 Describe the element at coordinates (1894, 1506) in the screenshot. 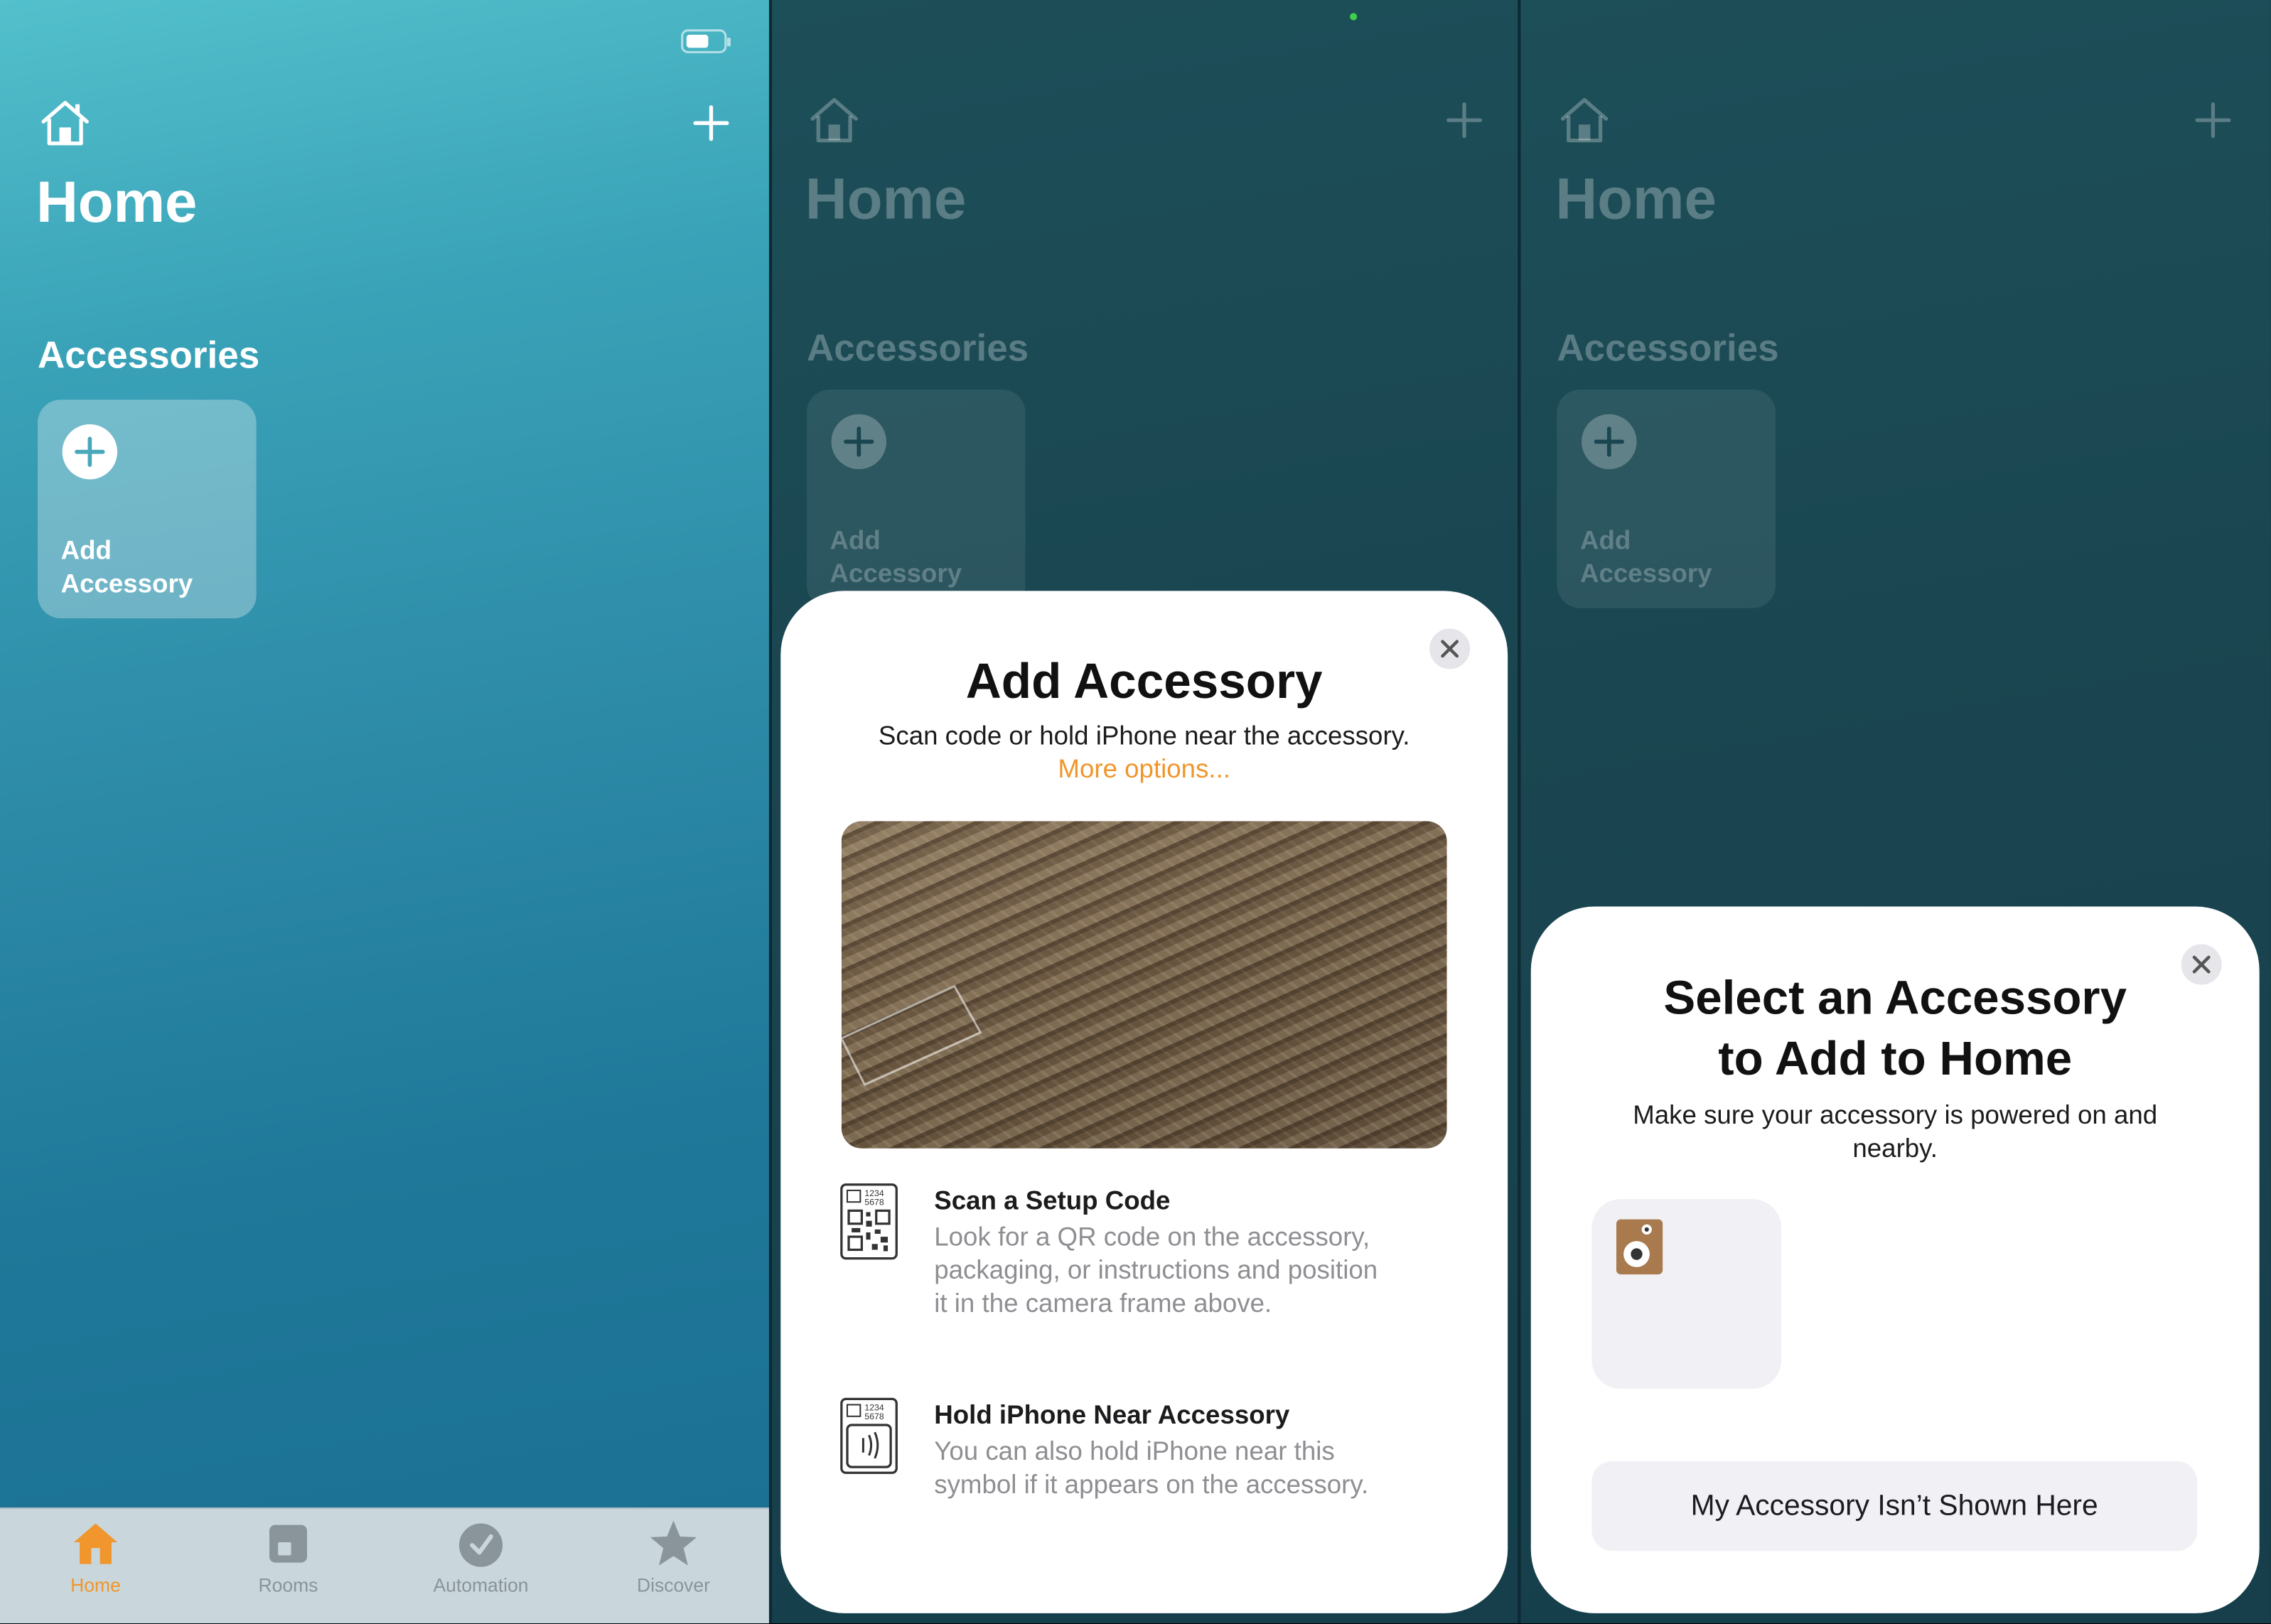

I see `accessory-not-shown-button: My Accessory Isn’t Shown Here` at that location.